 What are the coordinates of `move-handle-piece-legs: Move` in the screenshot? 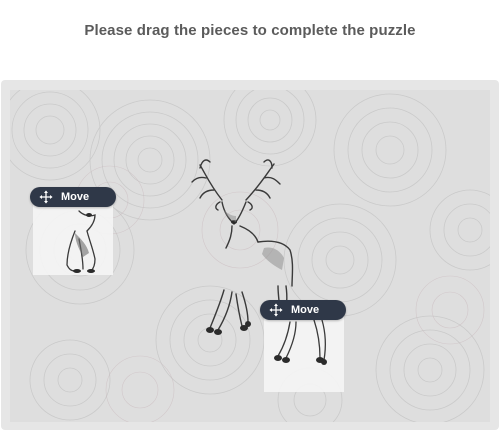 It's located at (303, 310).